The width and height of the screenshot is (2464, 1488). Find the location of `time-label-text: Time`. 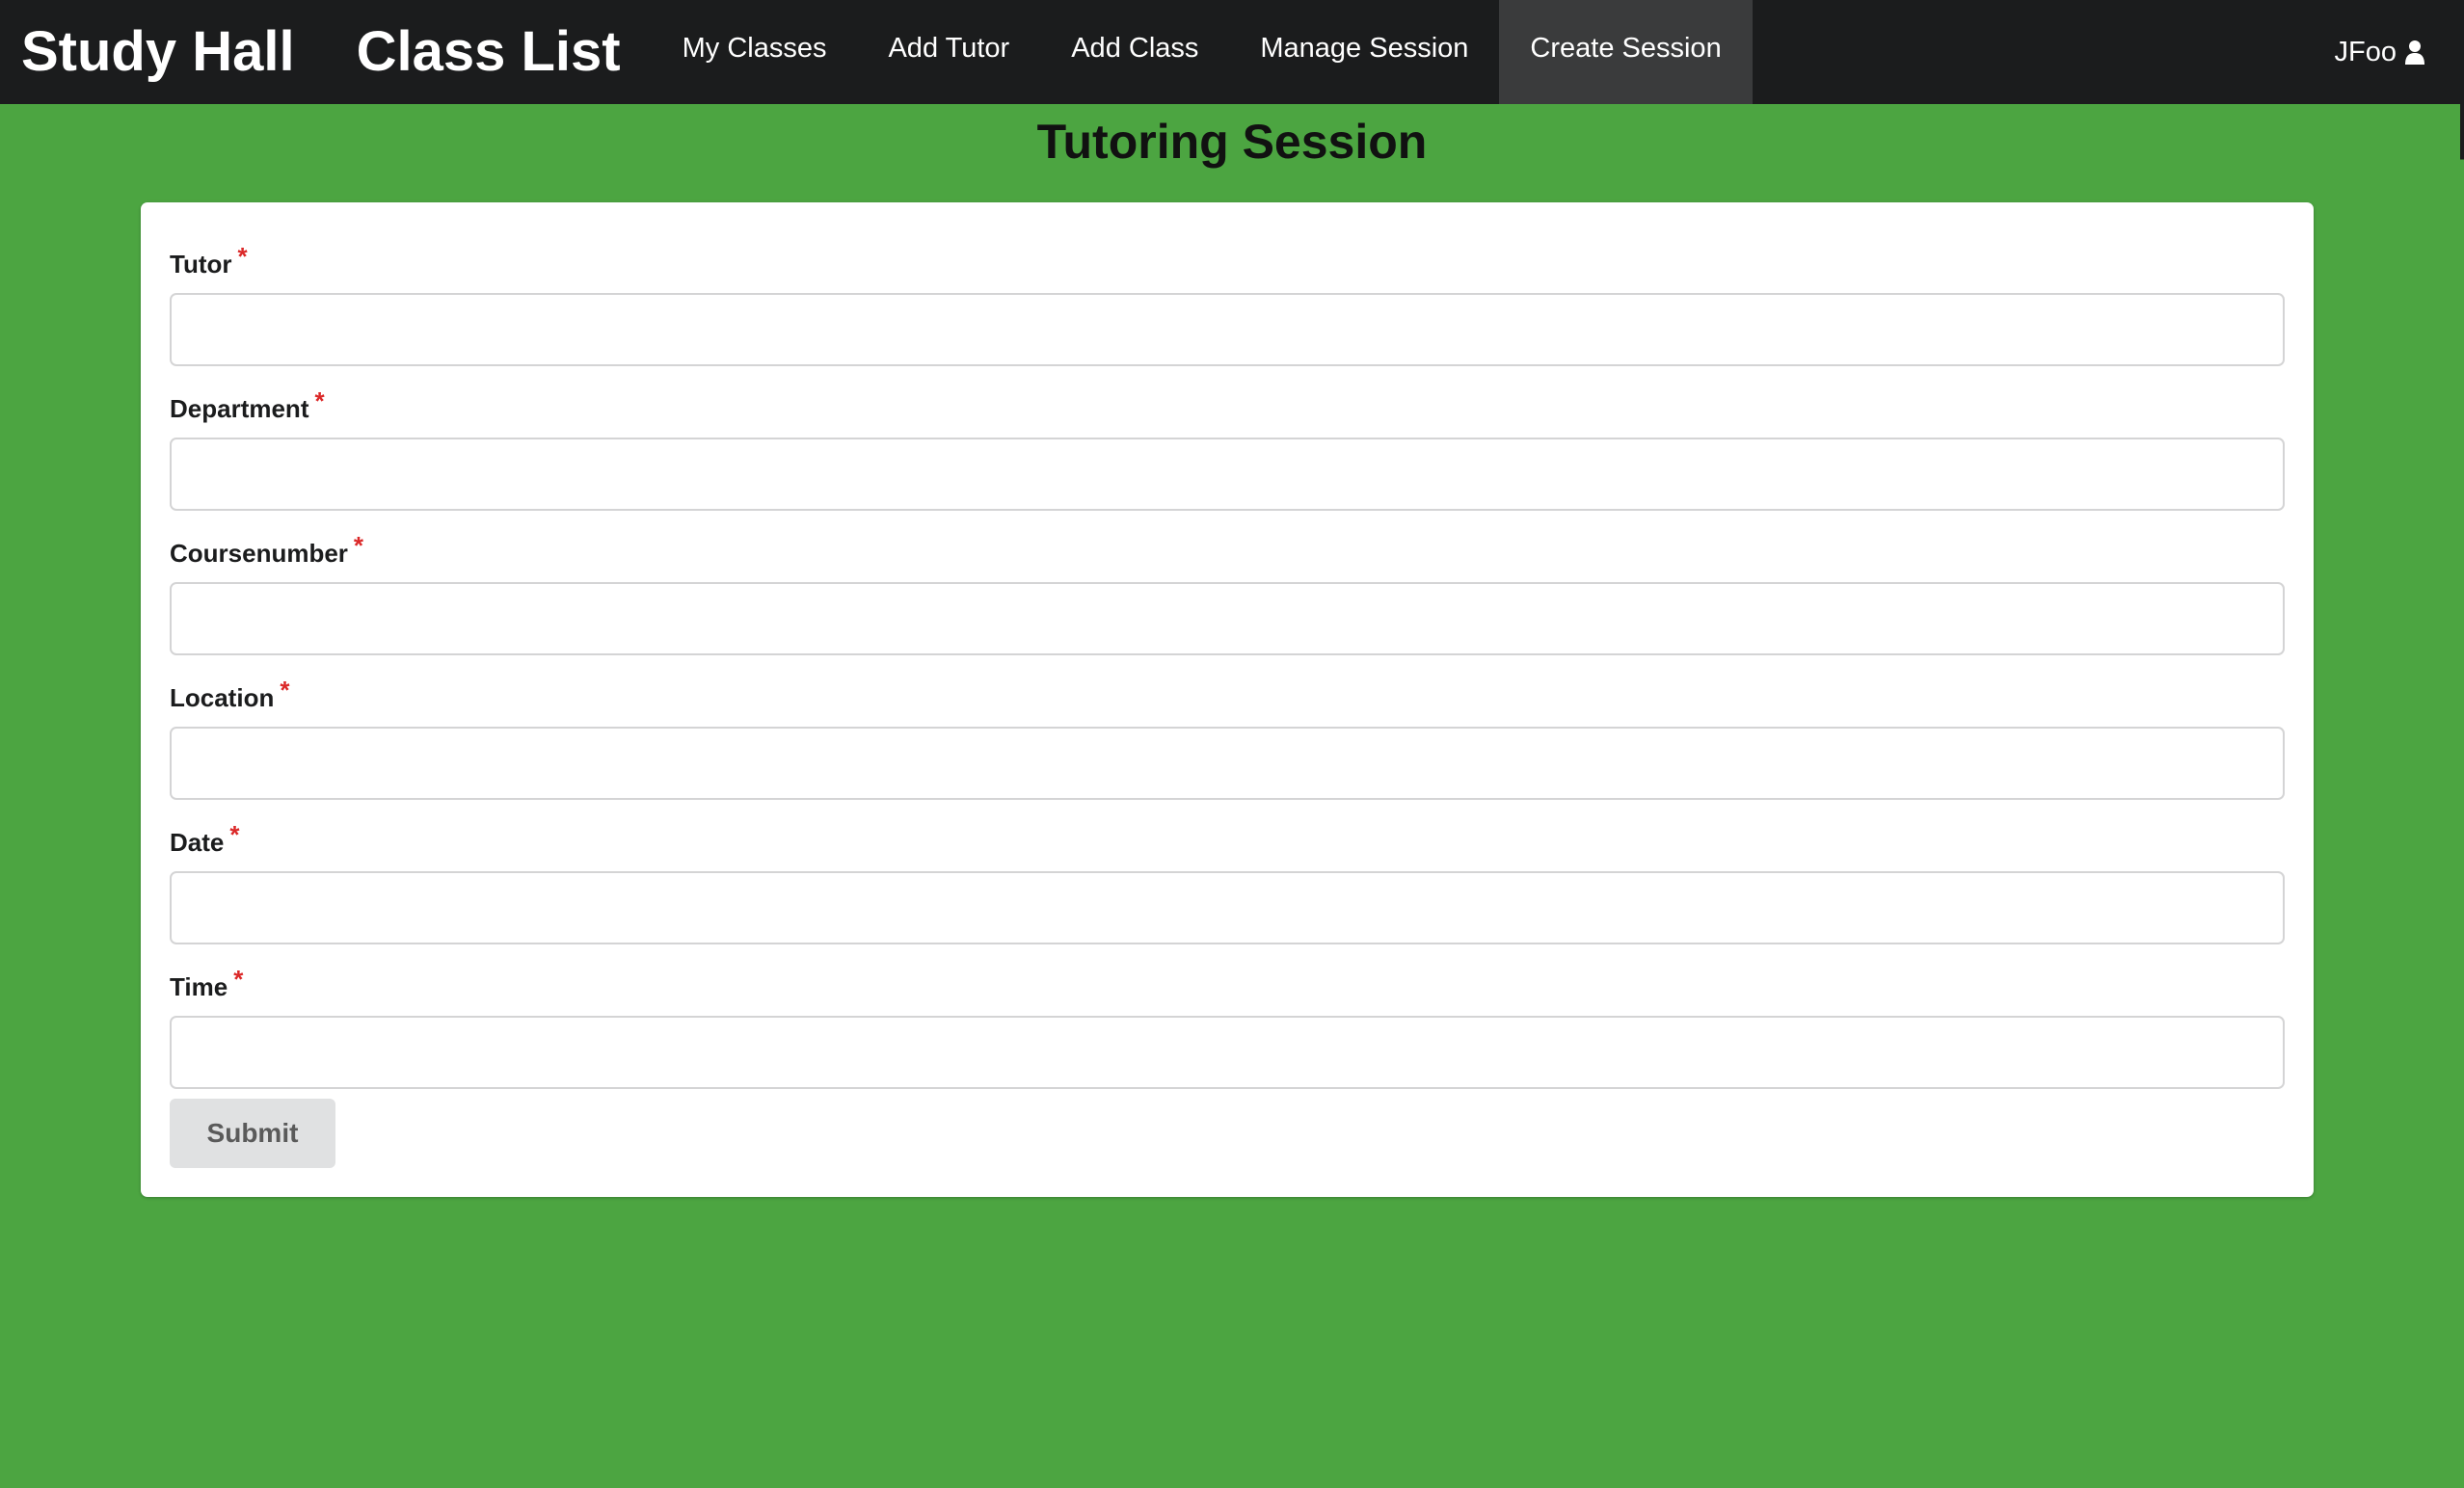

time-label-text: Time is located at coordinates (199, 986).